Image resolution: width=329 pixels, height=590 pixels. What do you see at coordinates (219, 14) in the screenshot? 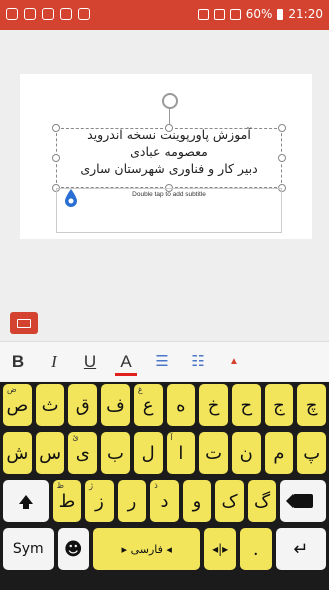
I see `wifi-icon` at bounding box center [219, 14].